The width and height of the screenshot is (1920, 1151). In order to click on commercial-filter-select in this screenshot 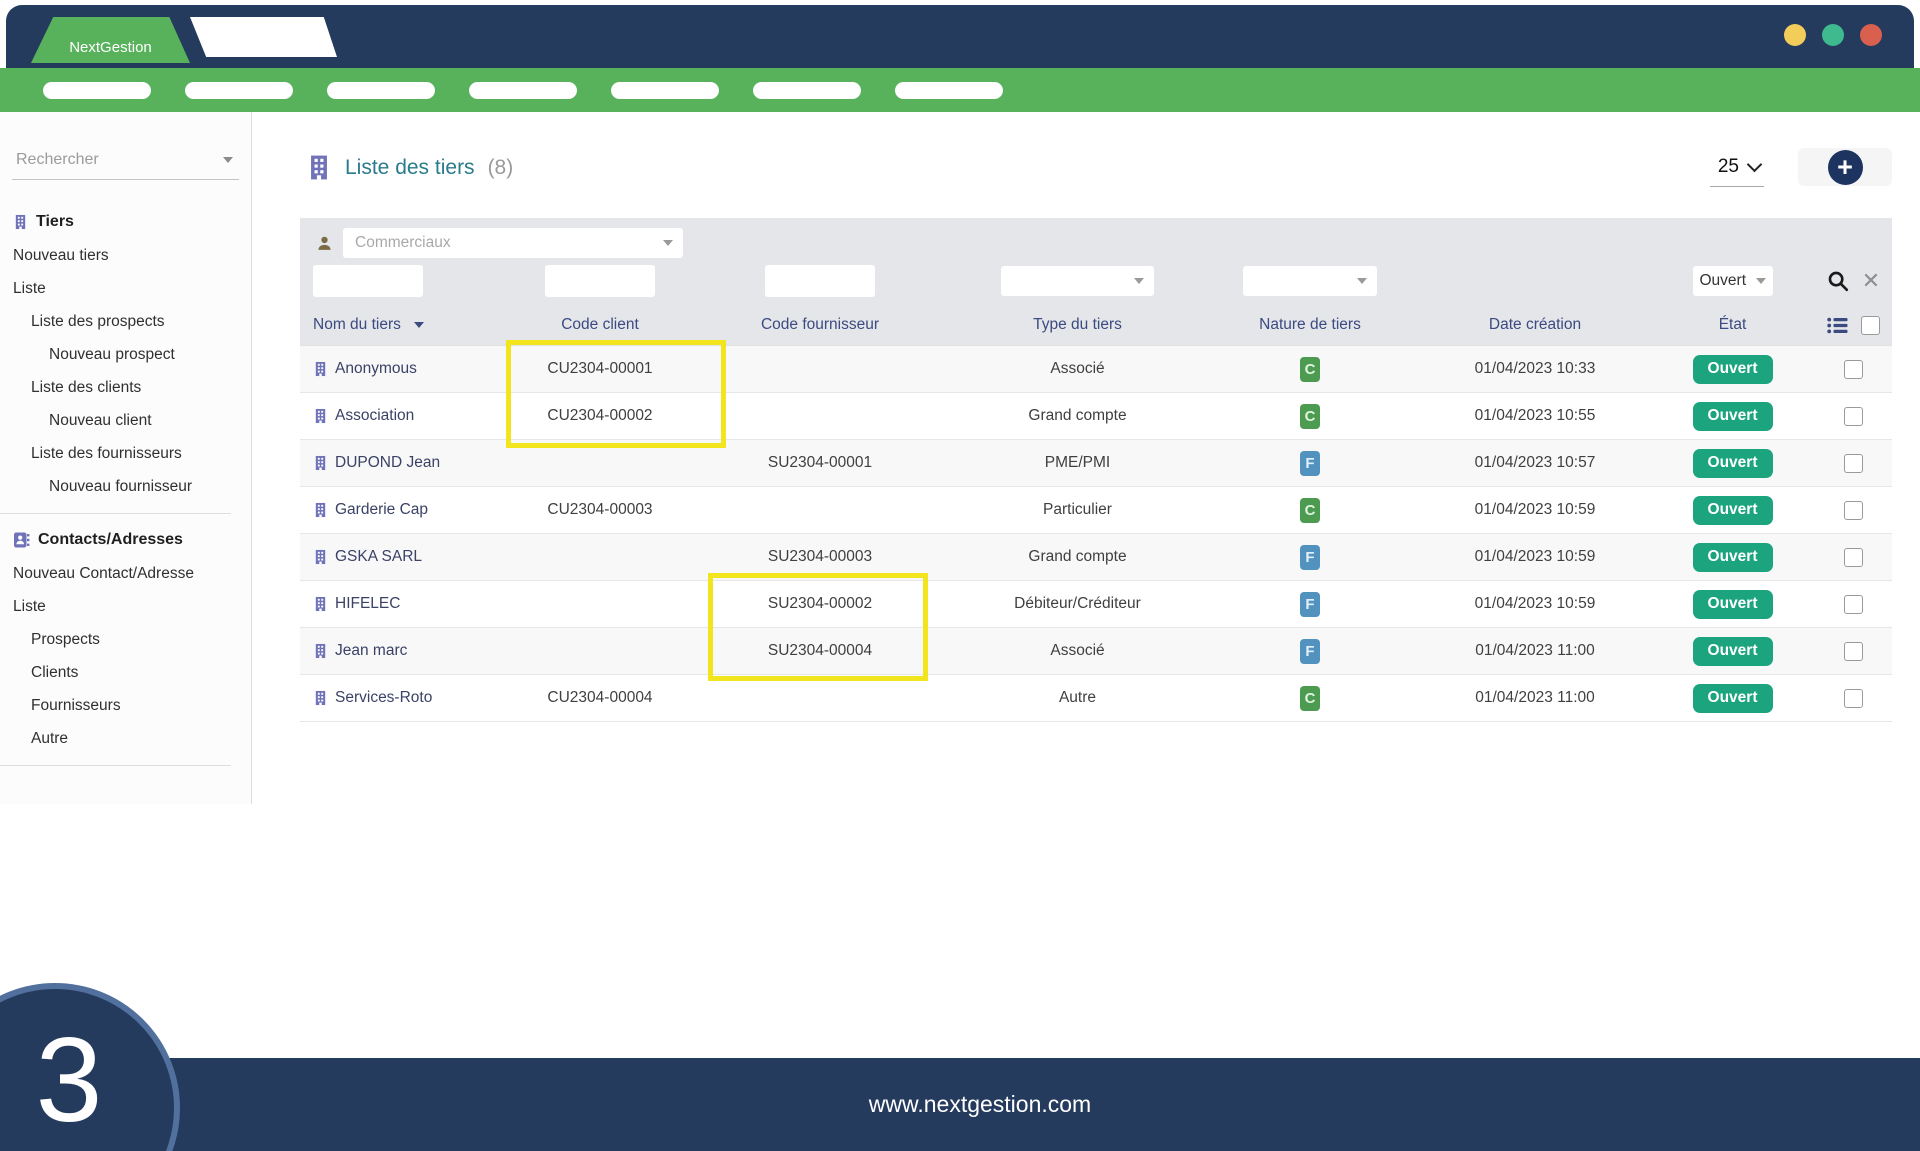, I will do `click(513, 243)`.